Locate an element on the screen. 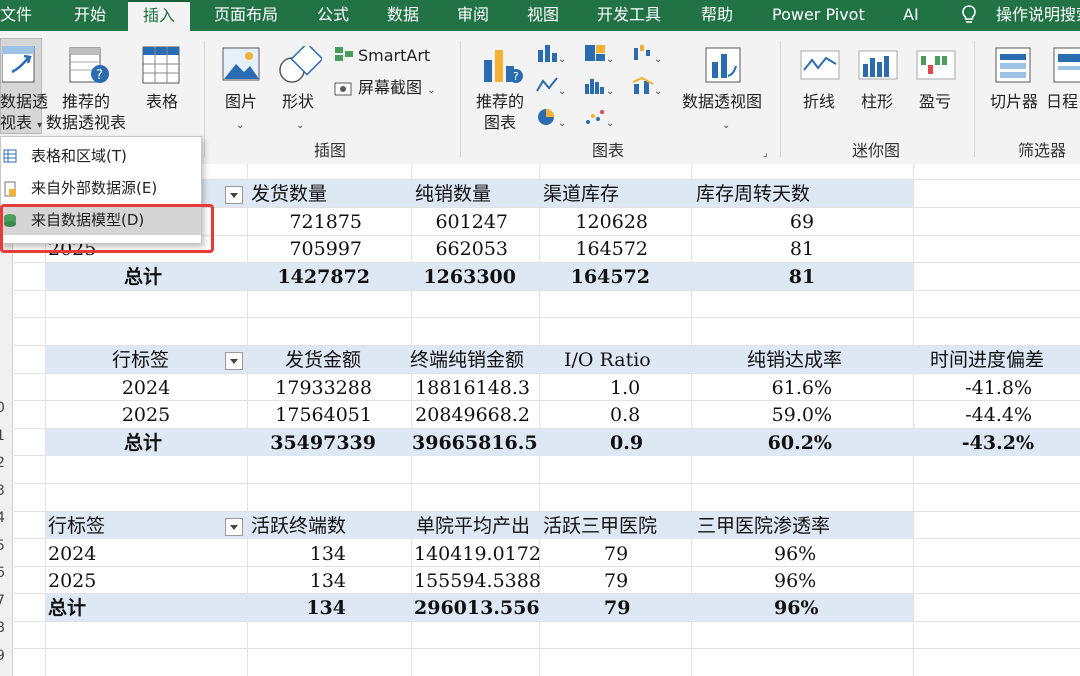 Image resolution: width=1080 pixels, height=676 pixels. column-chart-icon: ⌄ is located at coordinates (551, 57).